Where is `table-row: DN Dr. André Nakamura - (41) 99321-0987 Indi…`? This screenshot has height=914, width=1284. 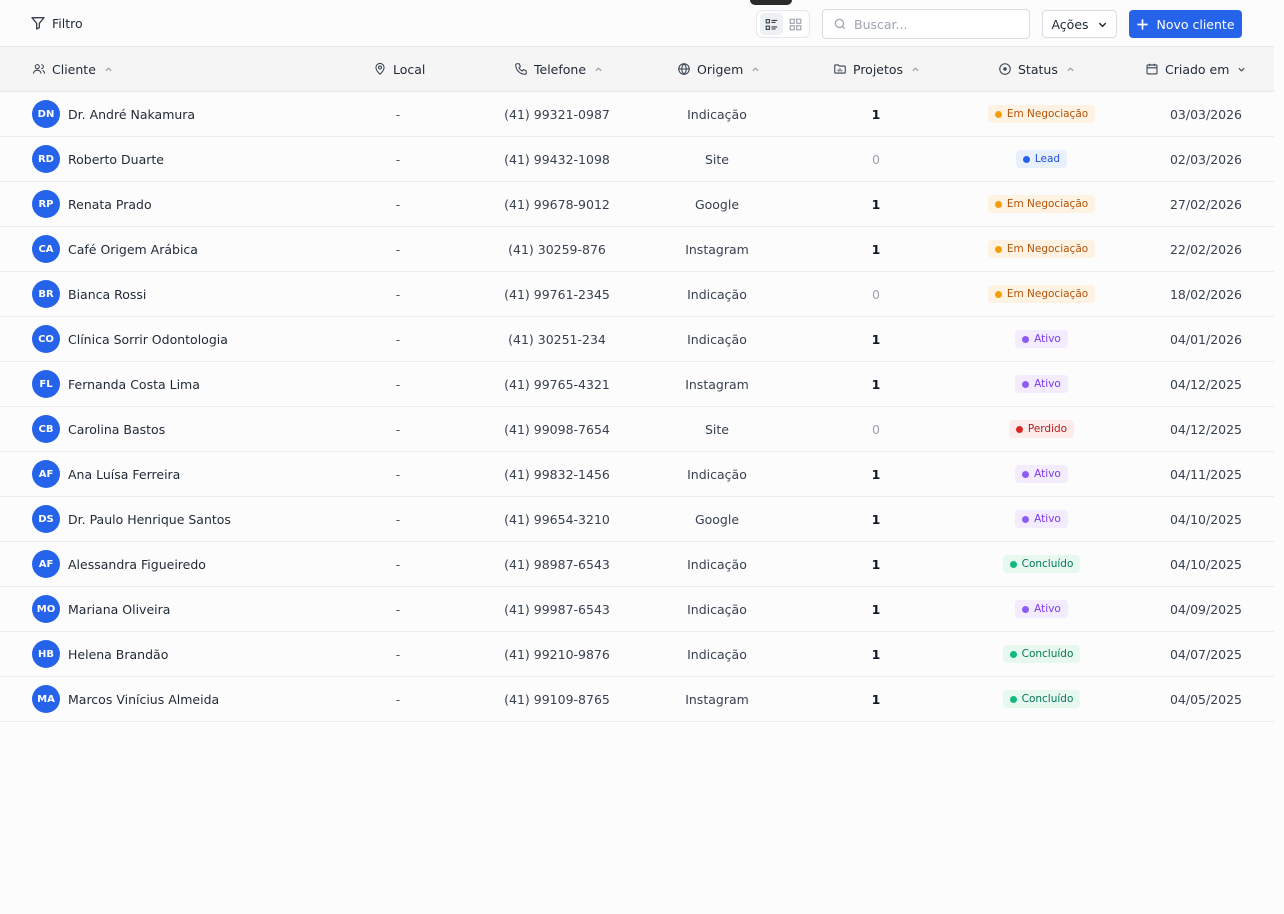 table-row: DN Dr. André Nakamura - (41) 99321-0987 Indi… is located at coordinates (637, 114).